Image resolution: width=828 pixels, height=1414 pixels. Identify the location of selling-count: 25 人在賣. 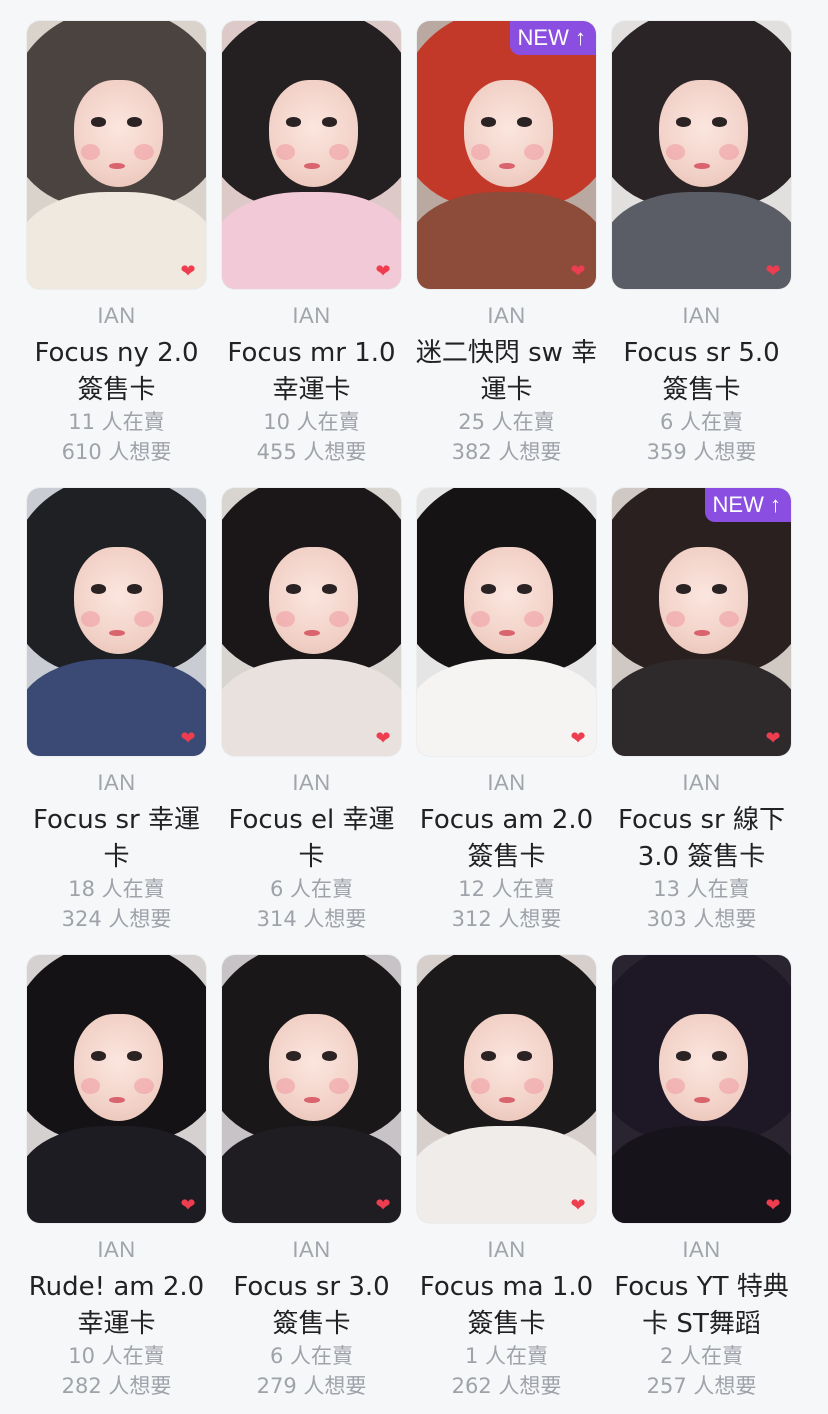
(506, 422).